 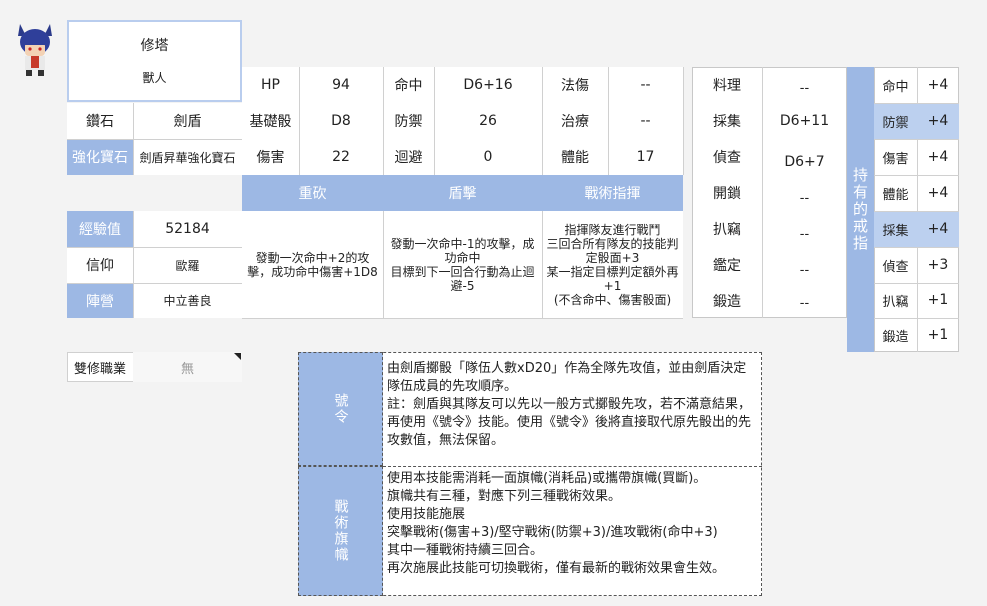 I want to click on exp-label: 經驗值, so click(x=100, y=229).